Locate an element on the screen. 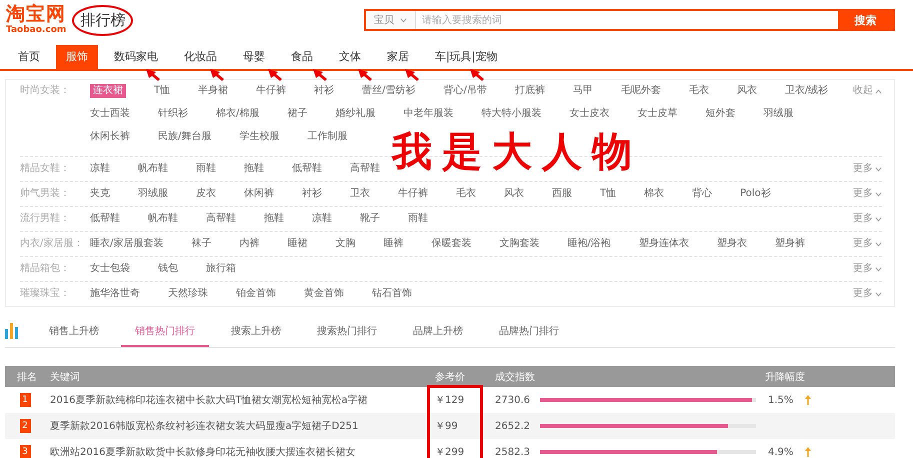 Image resolution: width=913 pixels, height=458 pixels. category-link: 民族/舞台服 is located at coordinates (185, 137).